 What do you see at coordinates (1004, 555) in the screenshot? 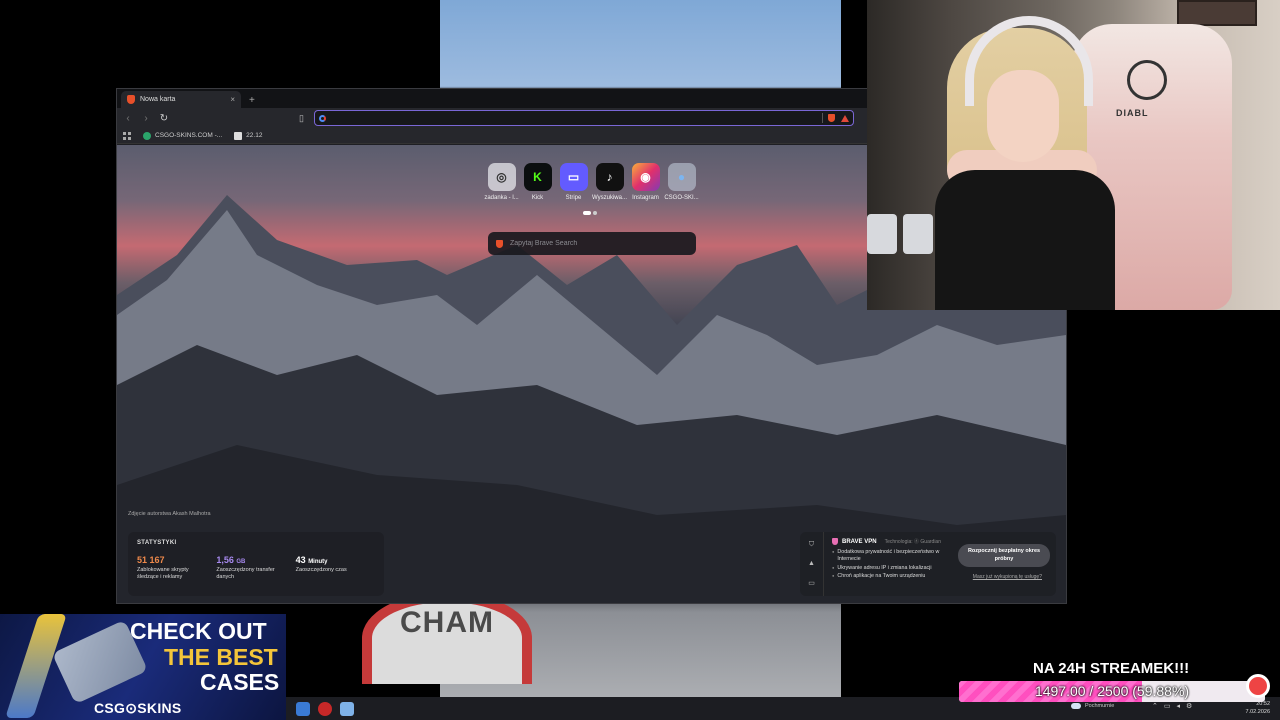
I see `vpn-trial-button: Rozpocznij bezpłatny okres próbny` at bounding box center [1004, 555].